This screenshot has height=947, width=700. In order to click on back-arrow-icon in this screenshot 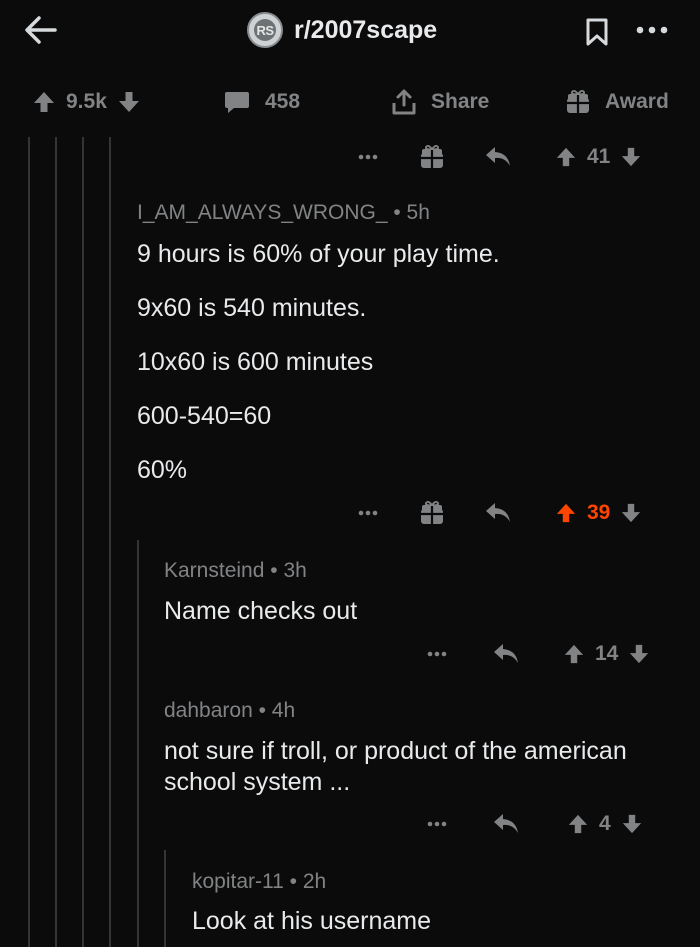, I will do `click(41, 30)`.